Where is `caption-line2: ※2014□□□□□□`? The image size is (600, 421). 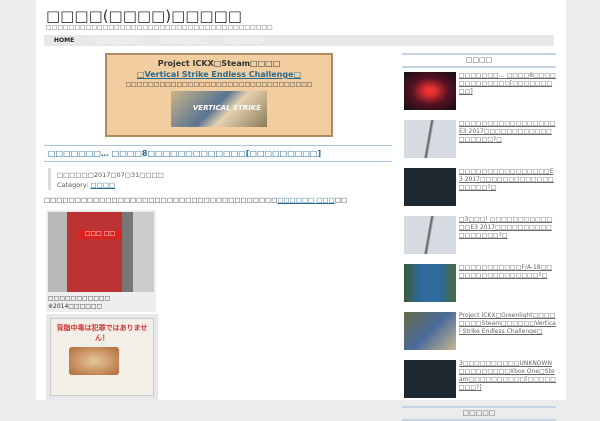 caption-line2: ※2014□□□□□□ is located at coordinates (75, 306).